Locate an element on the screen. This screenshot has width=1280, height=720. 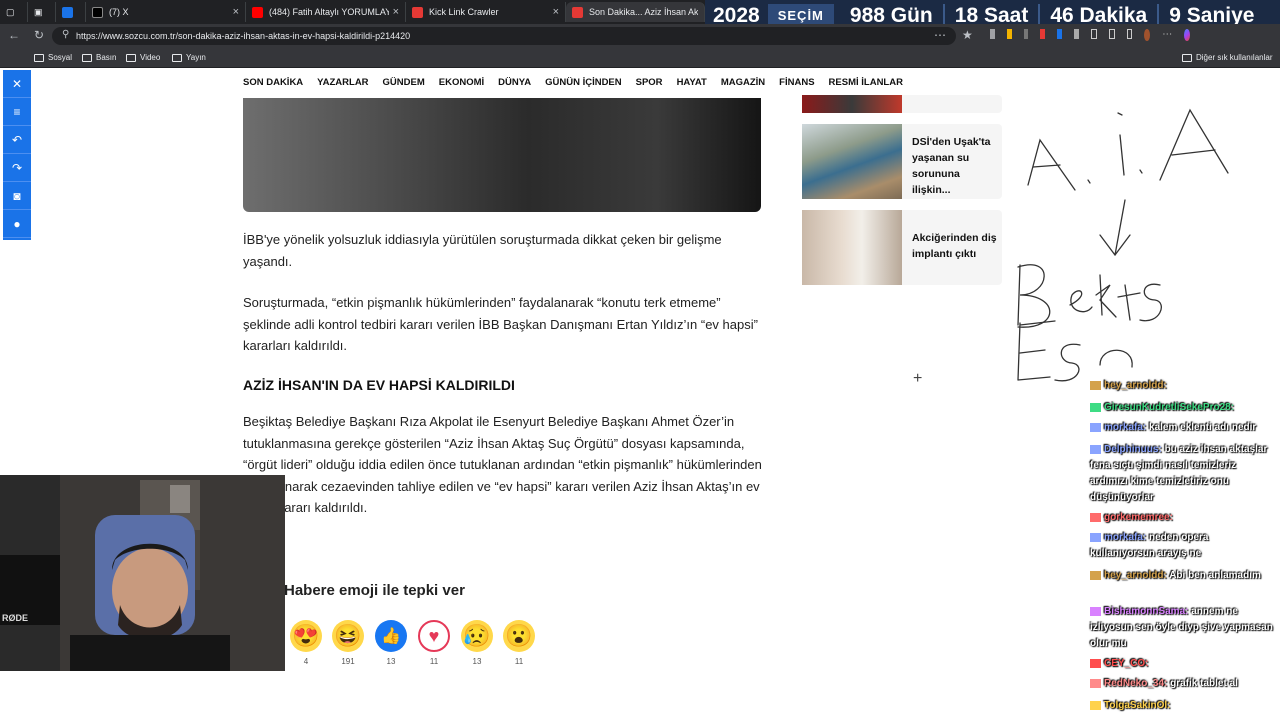
nav-yazarlar: YAZARLAR is located at coordinates (342, 84).